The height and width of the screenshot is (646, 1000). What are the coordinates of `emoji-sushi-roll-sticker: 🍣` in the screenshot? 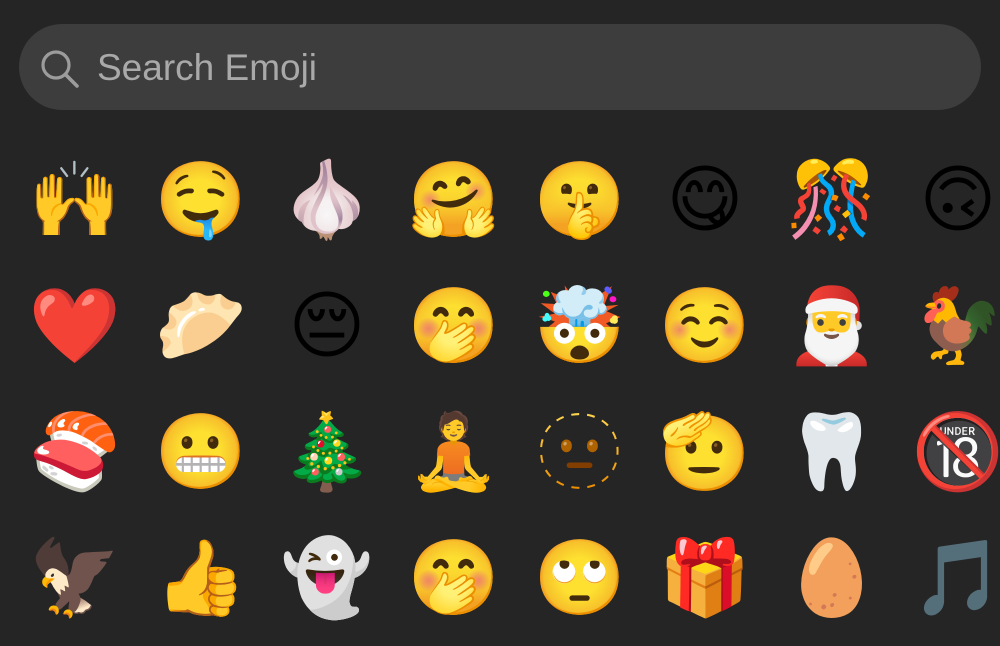 It's located at (75, 452).